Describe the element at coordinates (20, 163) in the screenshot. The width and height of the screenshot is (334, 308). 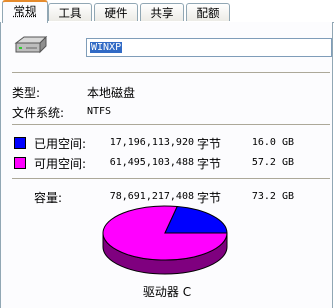
I see `free-space-swatch` at that location.